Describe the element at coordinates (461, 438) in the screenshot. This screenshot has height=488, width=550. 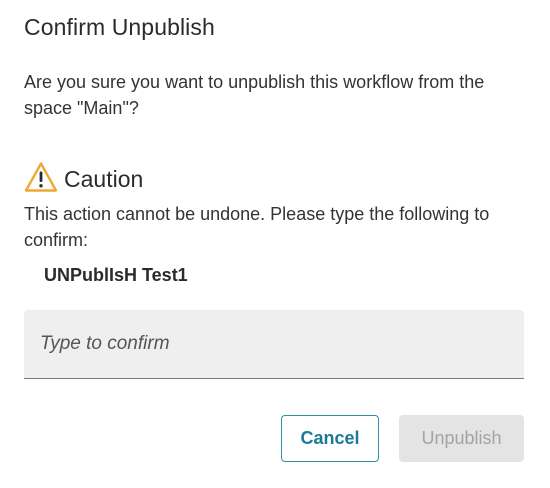
I see `unpublish-button: Unpublish` at that location.